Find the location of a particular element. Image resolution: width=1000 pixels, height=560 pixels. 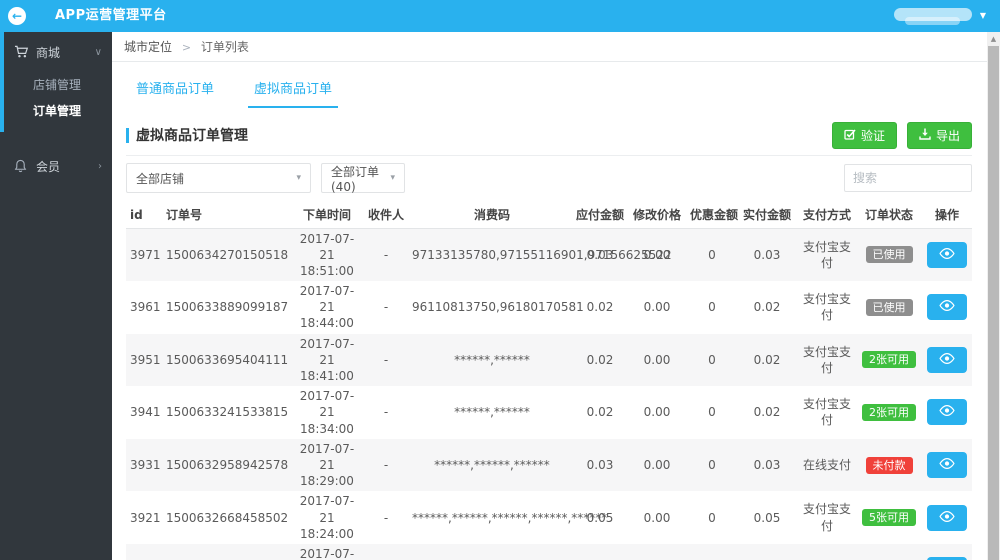

search-input is located at coordinates (908, 178).